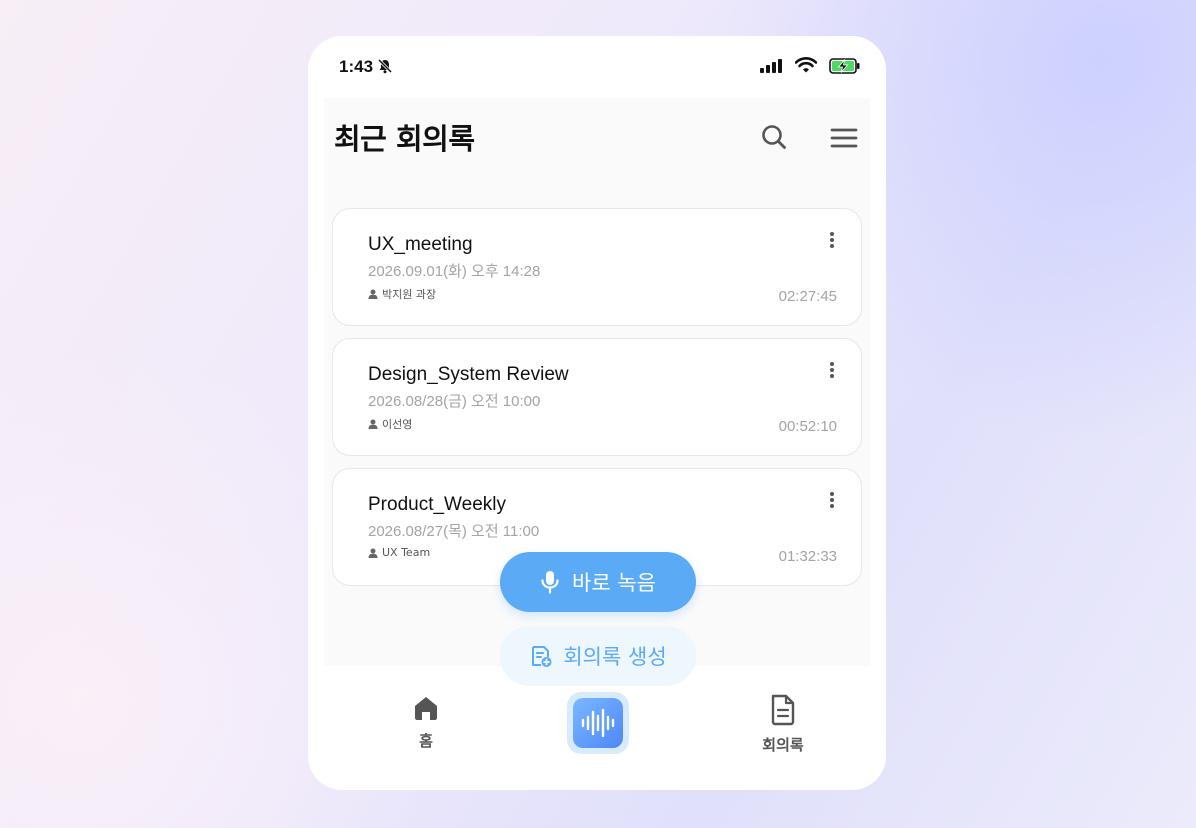  I want to click on meeting-owner: UX Team, so click(399, 552).